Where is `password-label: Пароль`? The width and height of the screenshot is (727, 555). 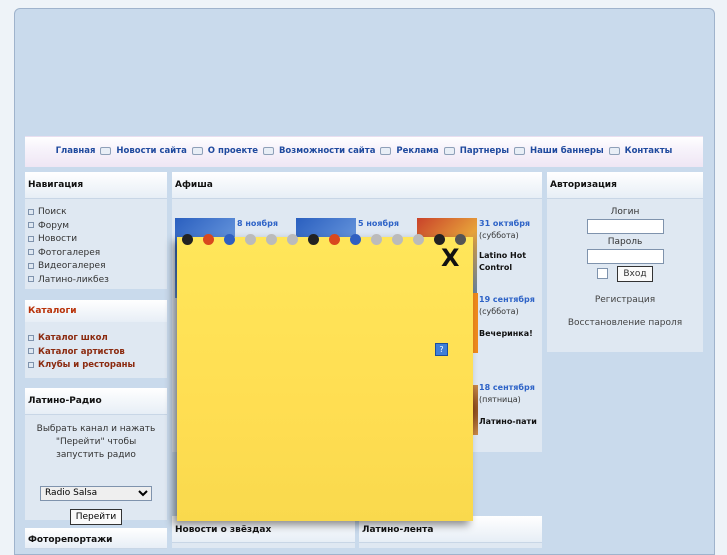 password-label: Пароль is located at coordinates (625, 242).